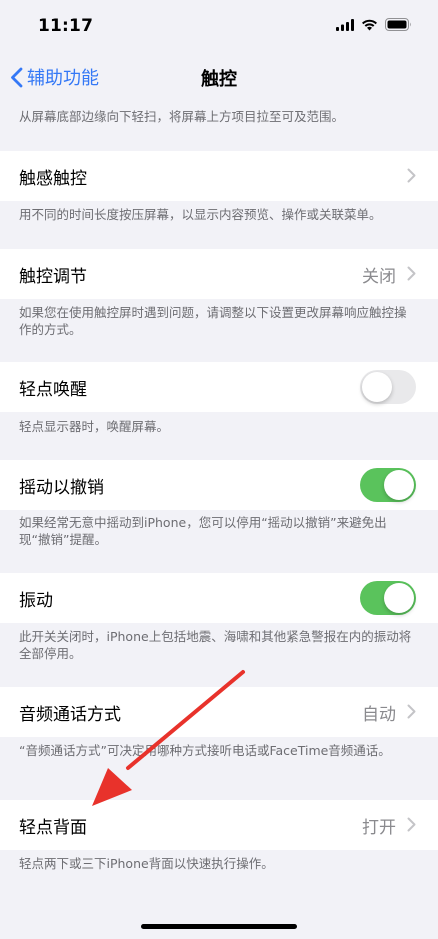 The width and height of the screenshot is (438, 939). Describe the element at coordinates (369, 24) in the screenshot. I see `wifi-icon` at that location.